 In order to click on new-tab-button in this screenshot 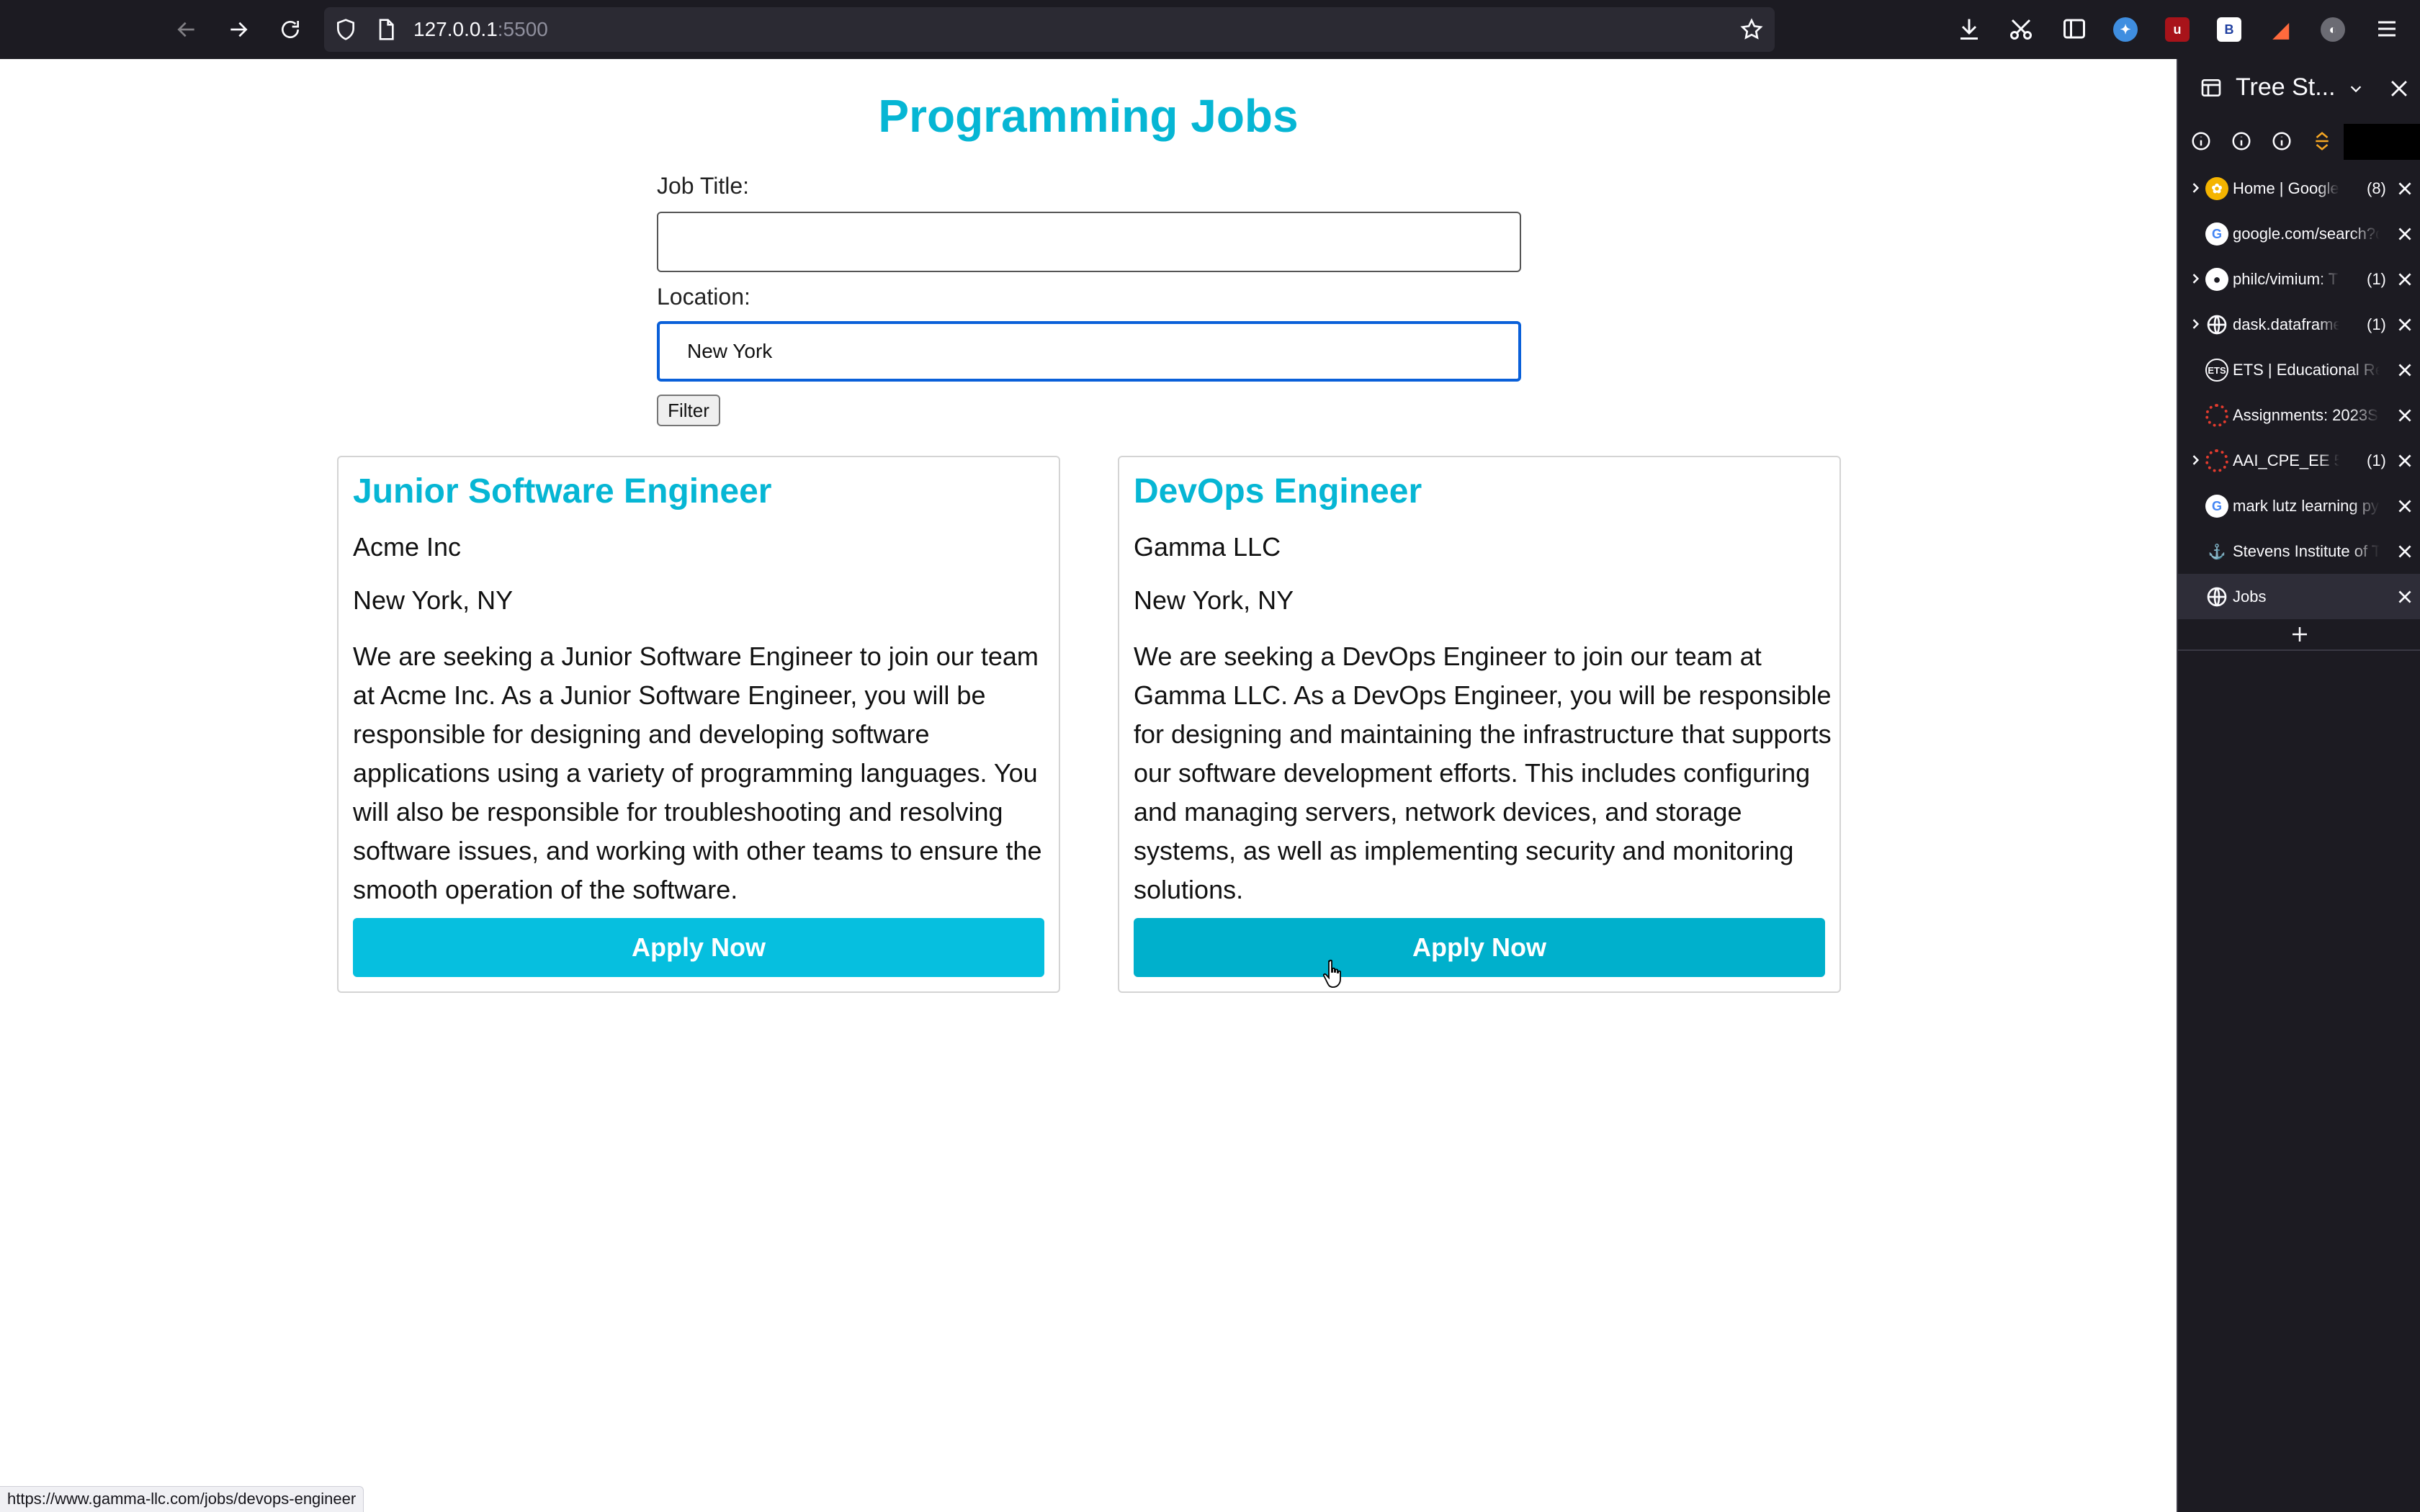, I will do `click(2299, 635)`.